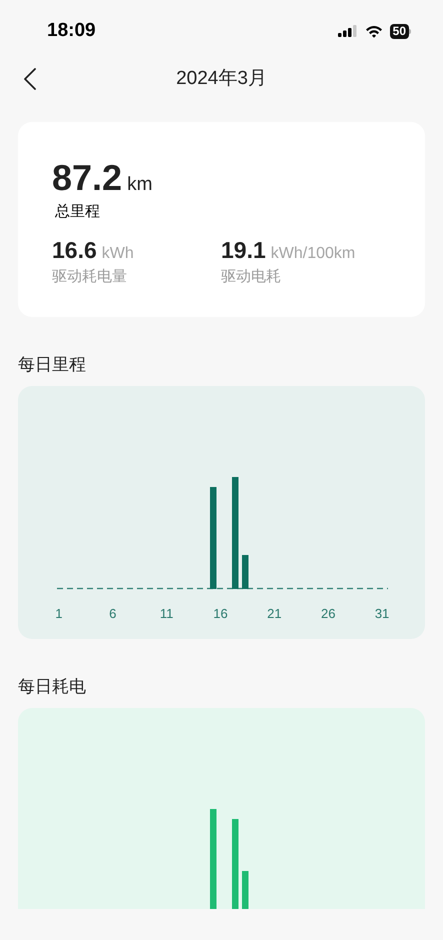  Describe the element at coordinates (89, 277) in the screenshot. I see `stat-label: 驱动耗电量` at that location.